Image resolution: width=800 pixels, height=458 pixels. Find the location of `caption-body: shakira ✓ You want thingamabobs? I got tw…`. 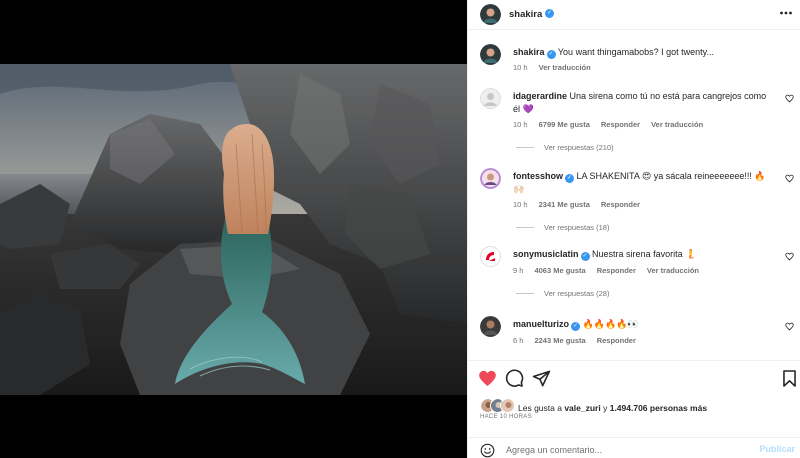

caption-body: shakira ✓ You want thingamabobs? I got tw… is located at coordinates (643, 52).